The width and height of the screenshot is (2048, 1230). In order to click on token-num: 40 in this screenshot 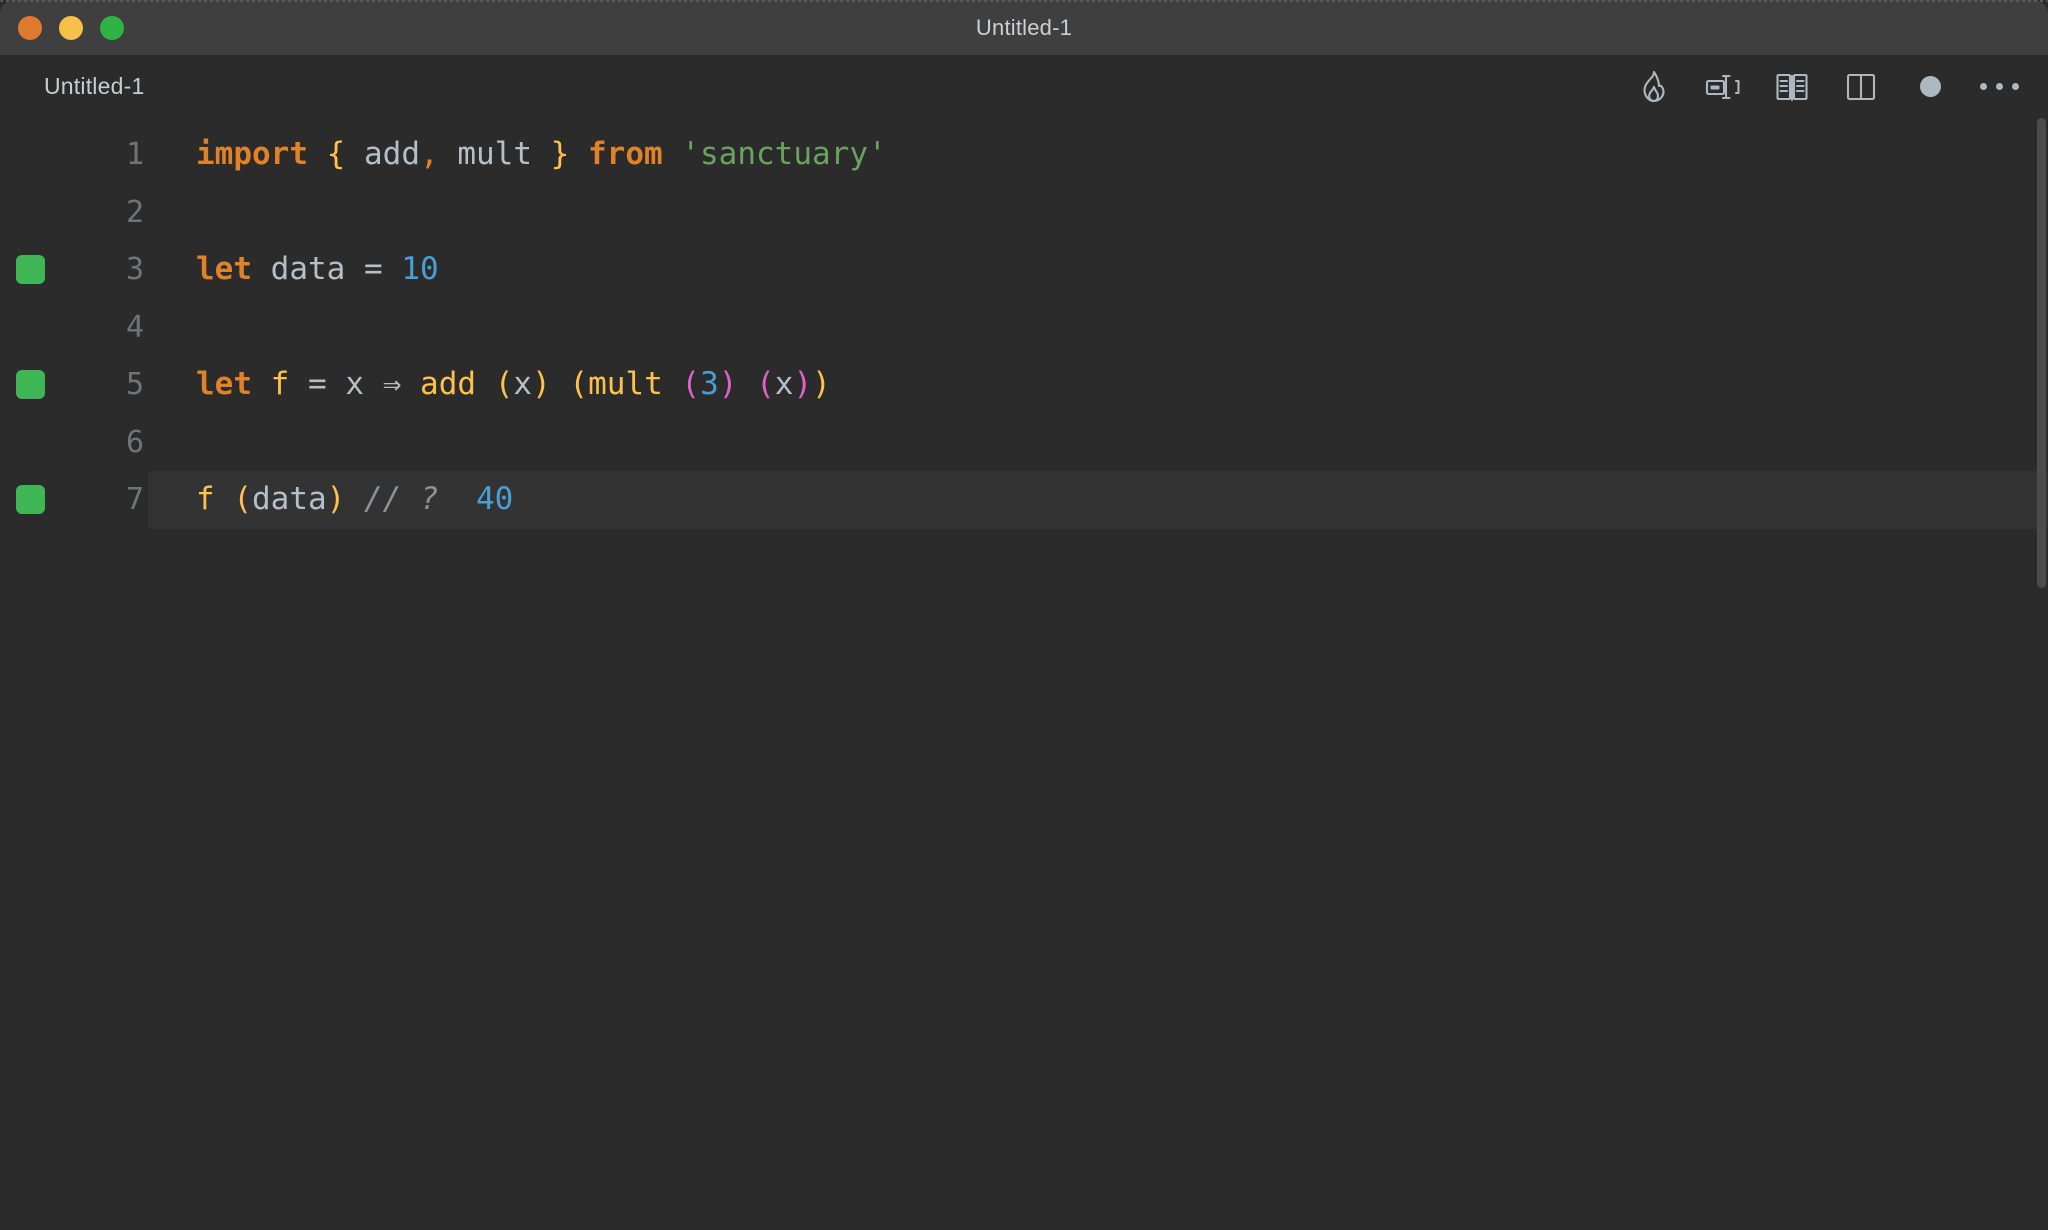, I will do `click(495, 499)`.